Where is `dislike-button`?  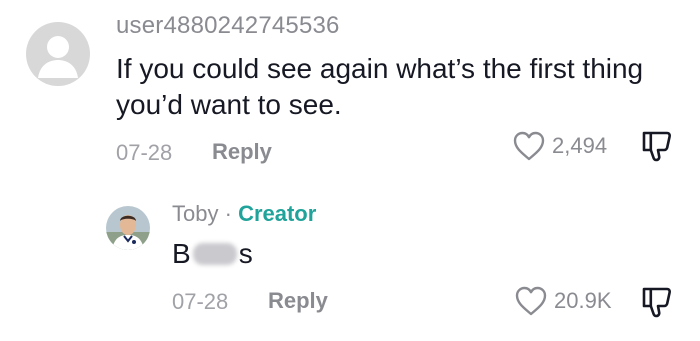 dislike-button is located at coordinates (656, 148).